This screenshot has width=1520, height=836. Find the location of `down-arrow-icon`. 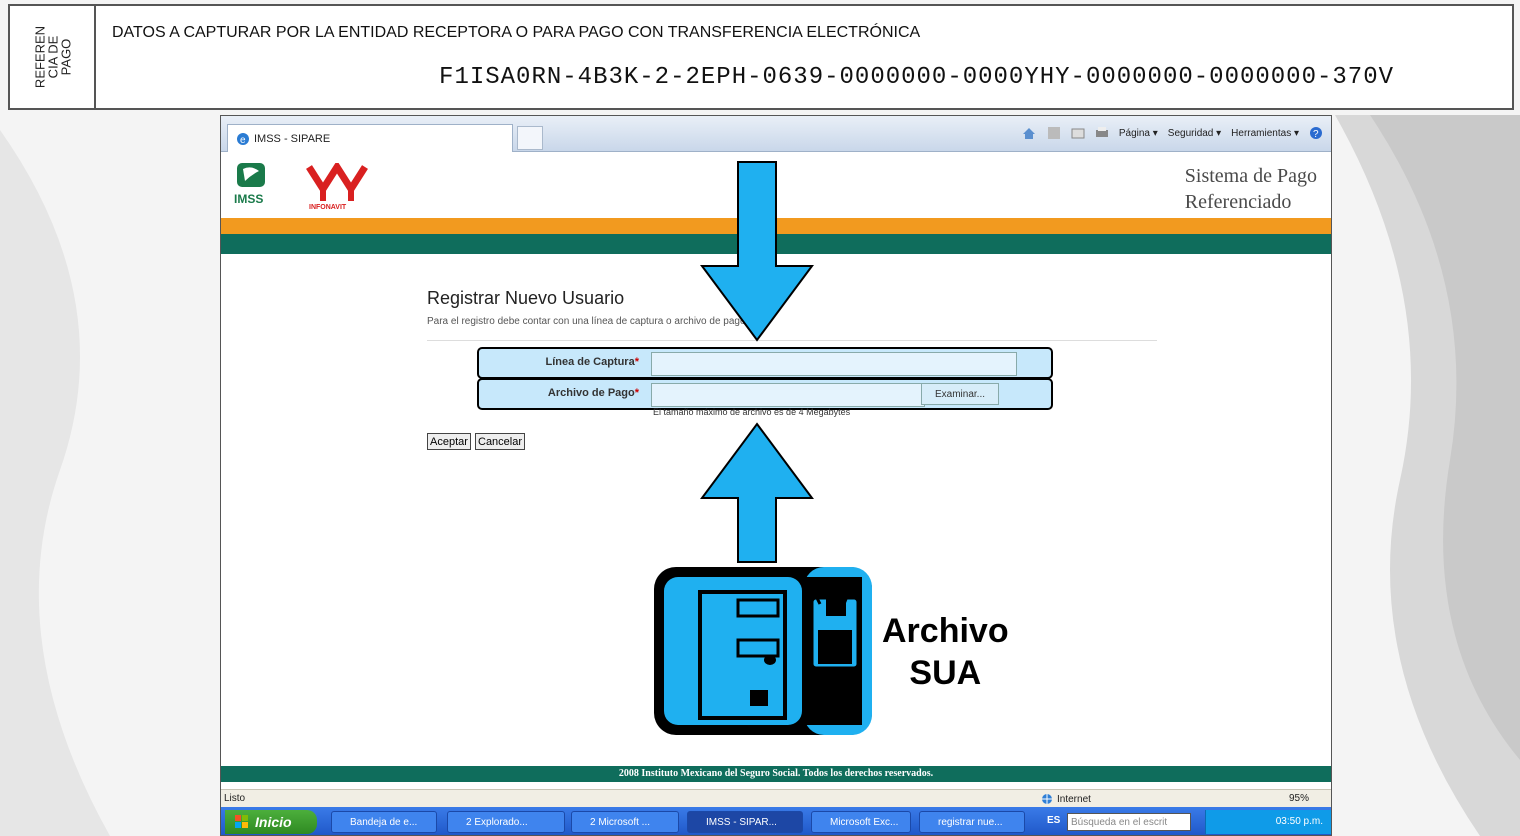

down-arrow-icon is located at coordinates (757, 251).